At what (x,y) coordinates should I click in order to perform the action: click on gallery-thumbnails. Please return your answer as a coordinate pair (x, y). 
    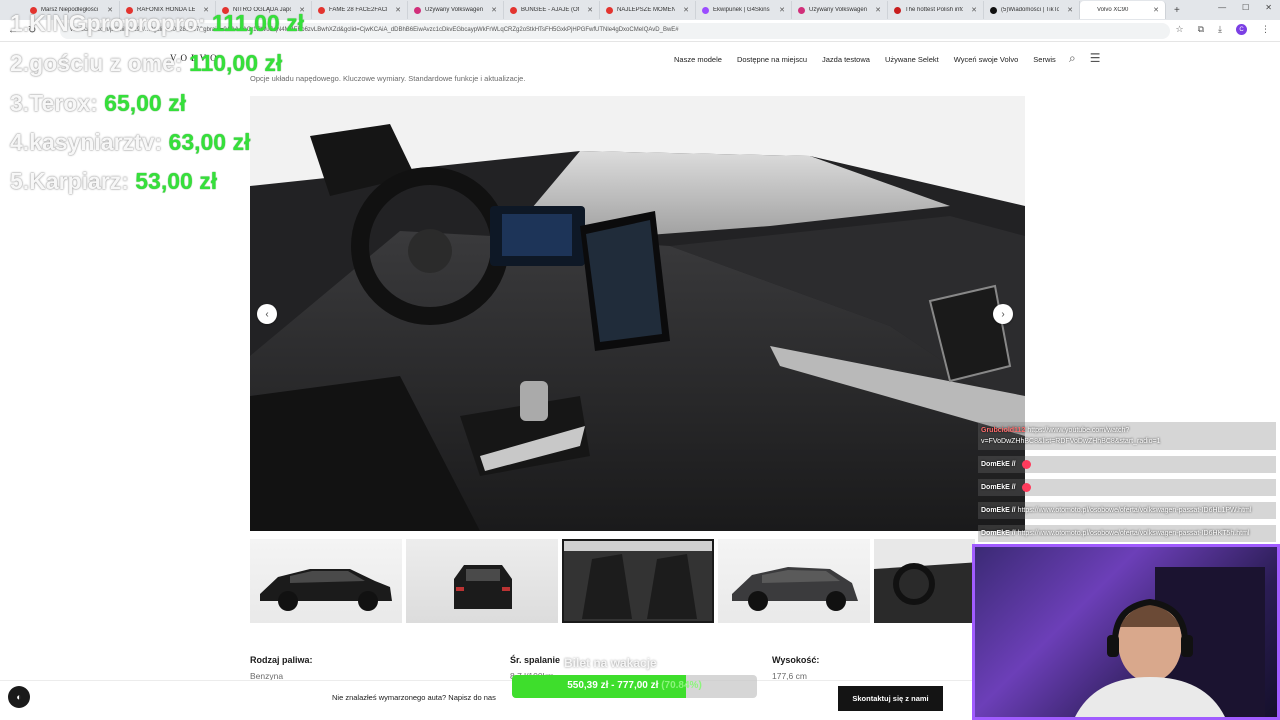
    Looking at the image, I should click on (612, 581).